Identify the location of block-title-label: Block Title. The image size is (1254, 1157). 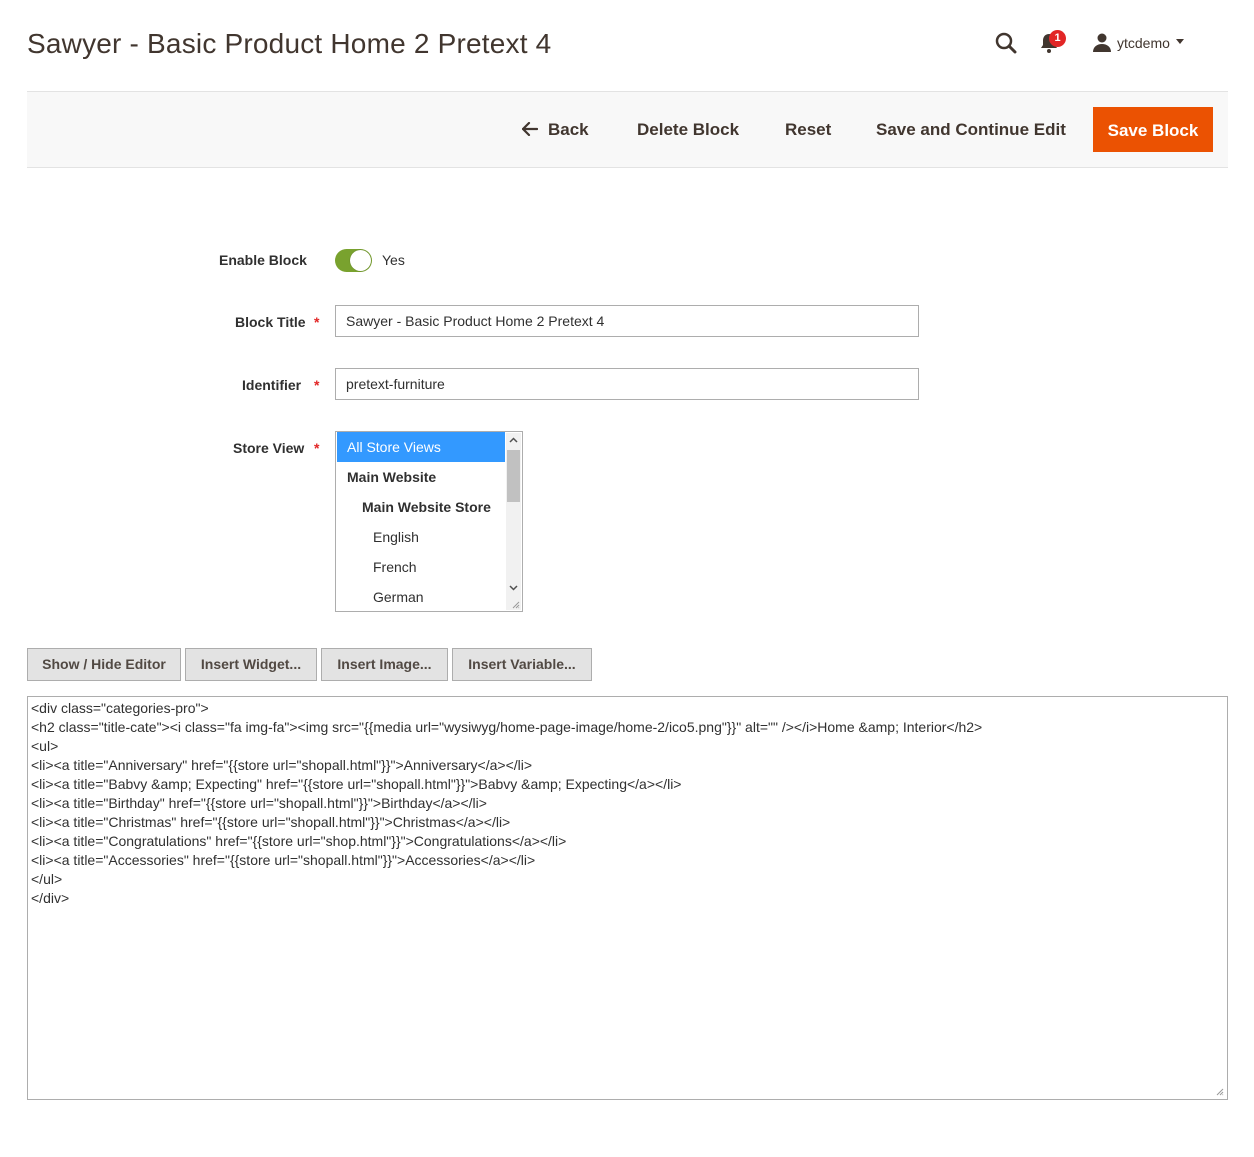
(270, 322).